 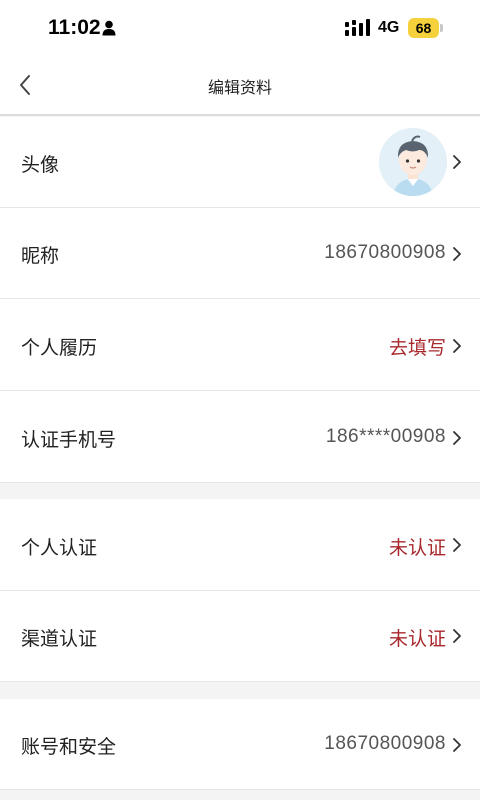 I want to click on avatar, so click(x=413, y=162).